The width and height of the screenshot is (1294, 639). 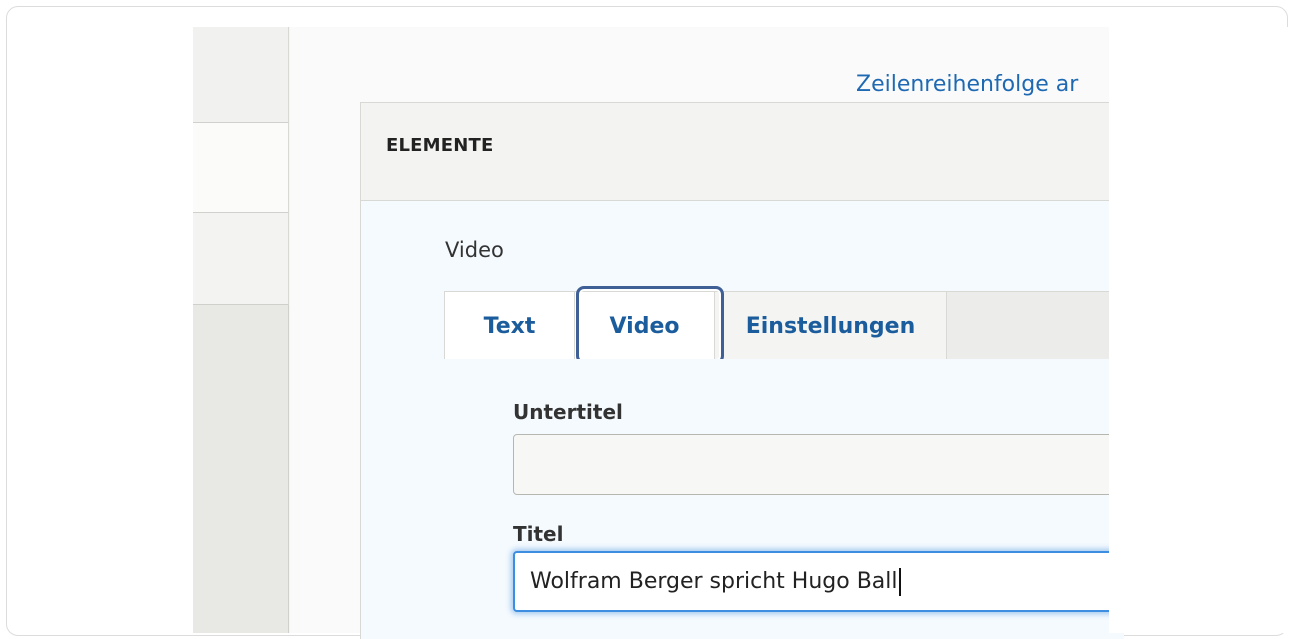 What do you see at coordinates (1201, 330) in the screenshot?
I see `right-margin` at bounding box center [1201, 330].